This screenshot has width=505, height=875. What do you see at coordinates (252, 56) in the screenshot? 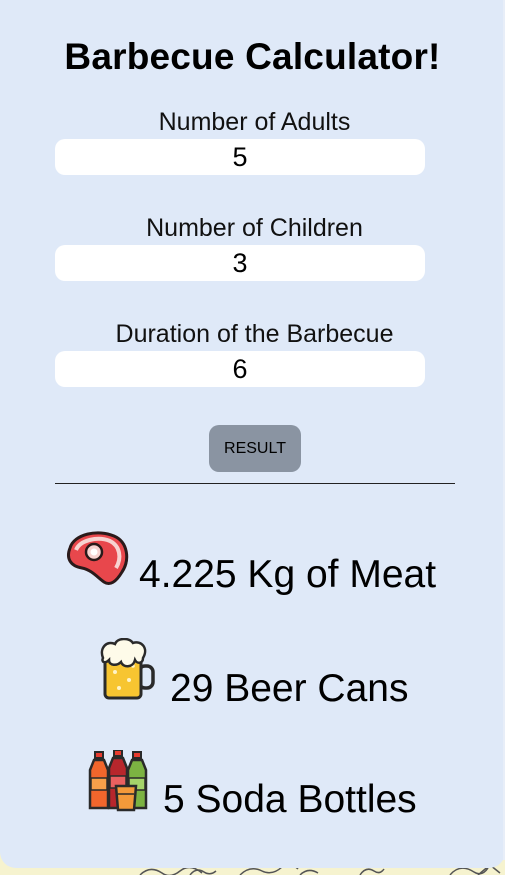
I see `page-title: Barbecue Calculator!` at bounding box center [252, 56].